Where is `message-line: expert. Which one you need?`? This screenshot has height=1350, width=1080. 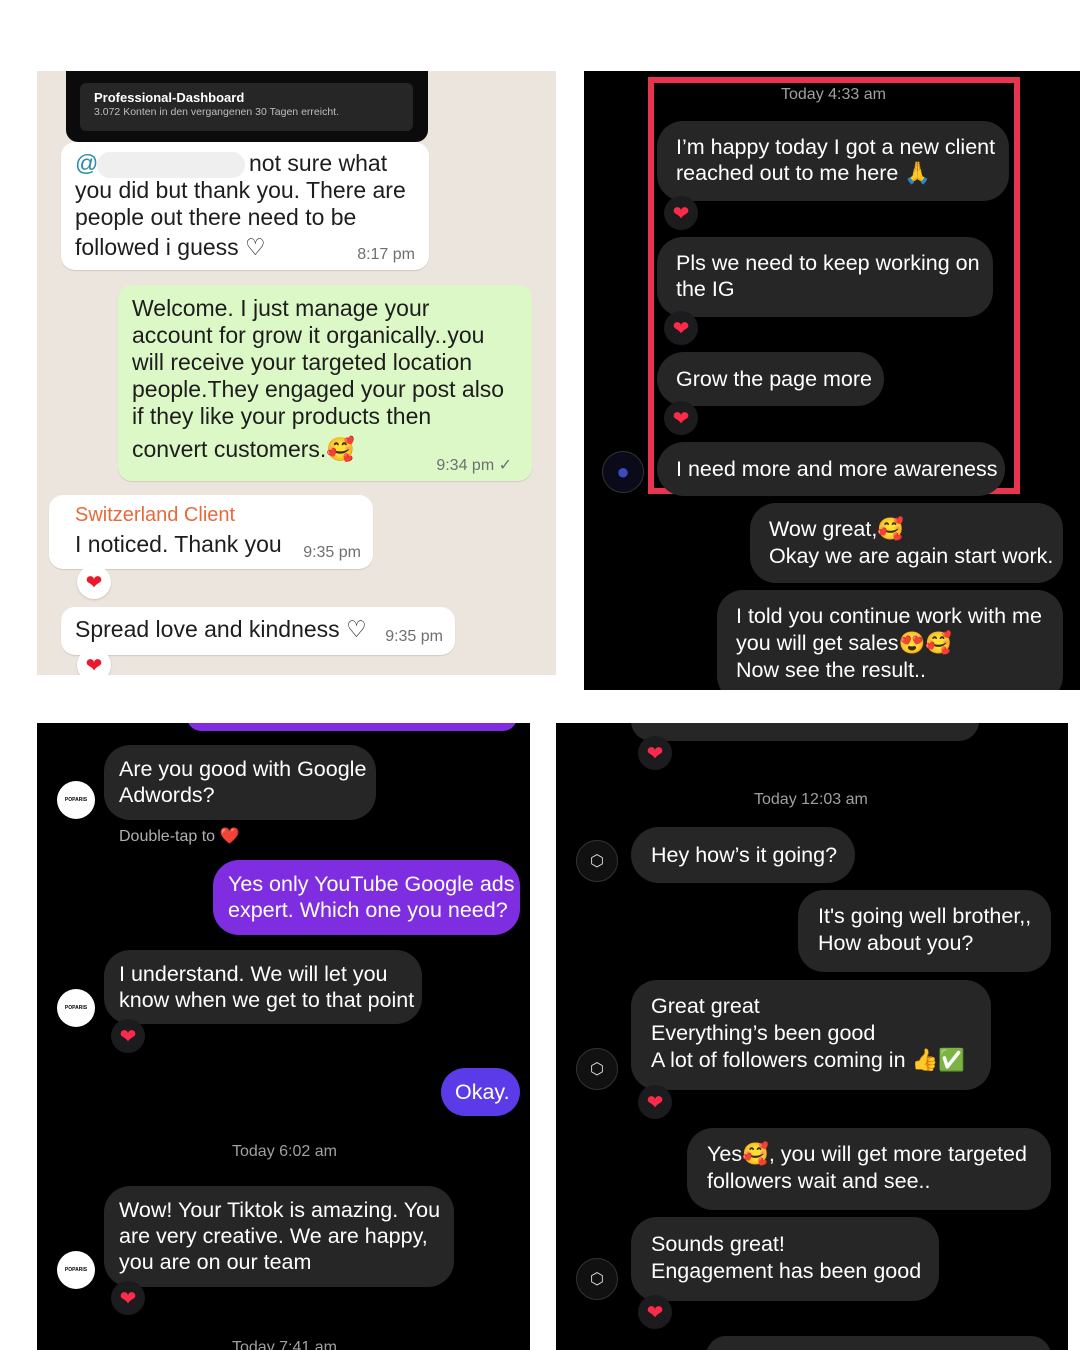
message-line: expert. Which one you need? is located at coordinates (368, 910).